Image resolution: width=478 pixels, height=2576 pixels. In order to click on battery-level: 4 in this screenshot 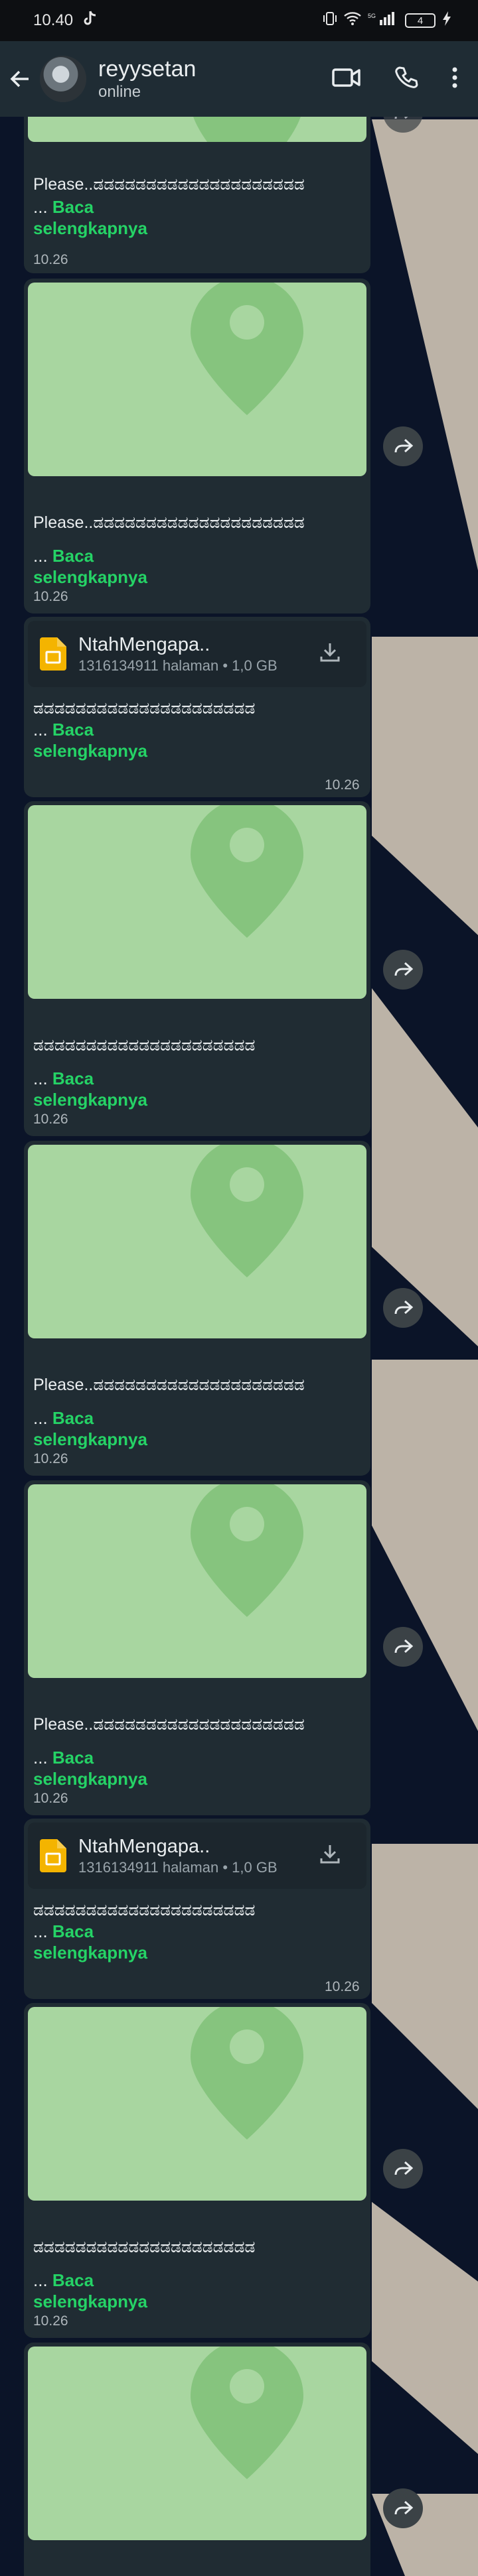, I will do `click(420, 21)`.